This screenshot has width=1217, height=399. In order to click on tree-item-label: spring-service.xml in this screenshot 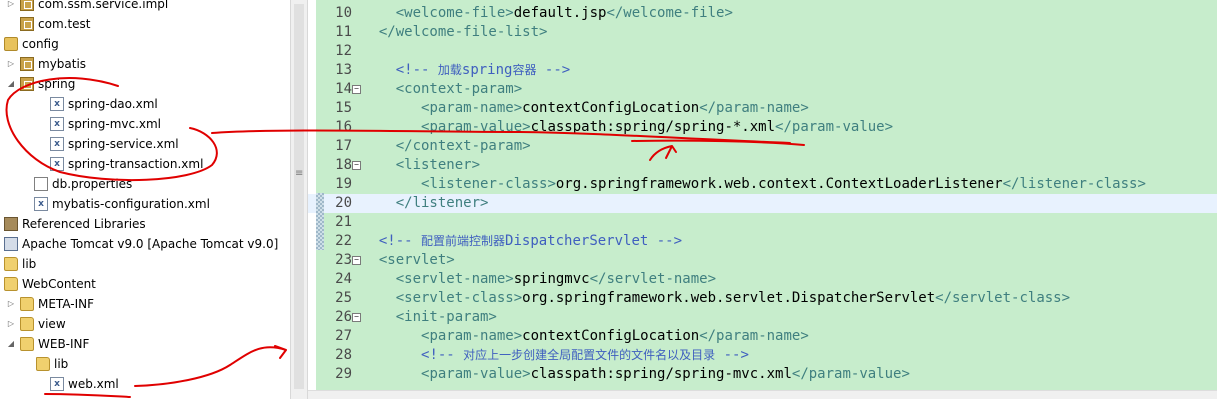, I will do `click(123, 144)`.